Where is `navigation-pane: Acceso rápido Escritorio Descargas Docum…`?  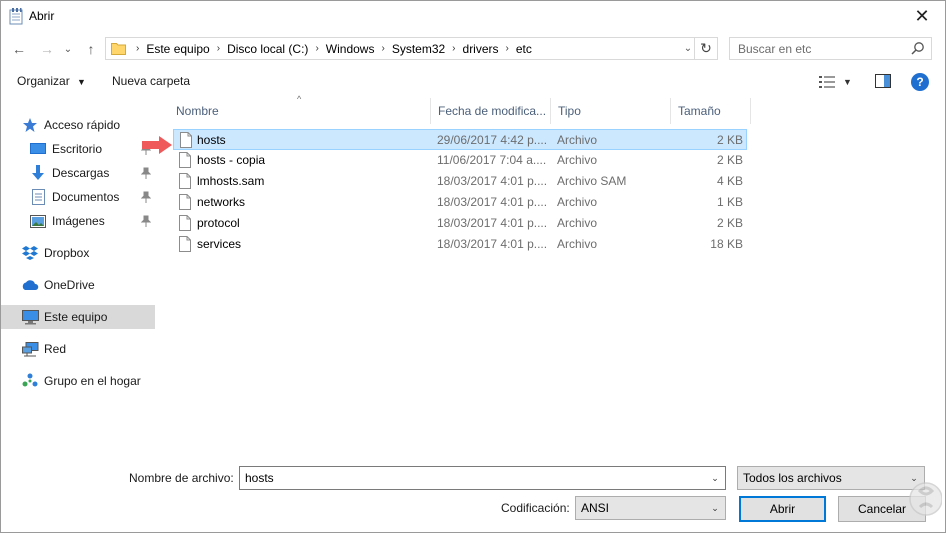
navigation-pane: Acceso rápido Escritorio Descargas Docum… is located at coordinates (81, 280).